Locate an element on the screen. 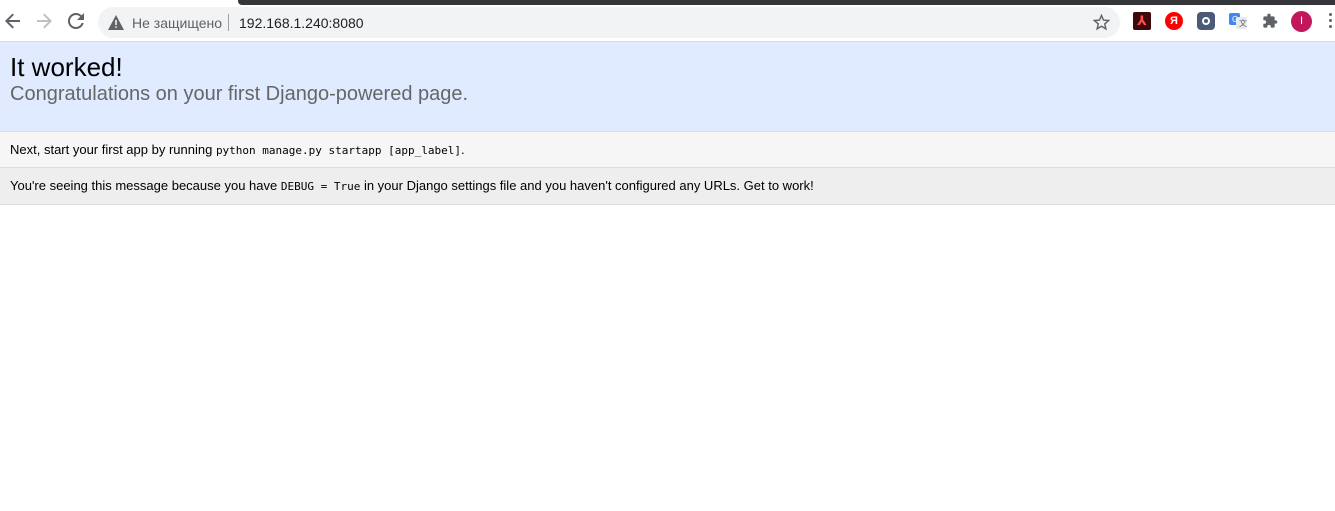  reload-button is located at coordinates (76, 21).